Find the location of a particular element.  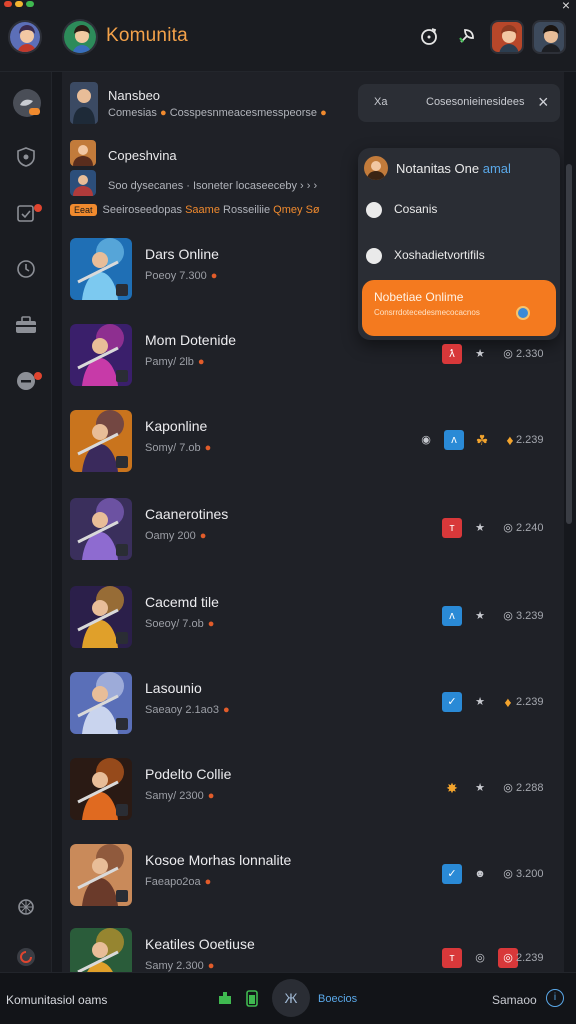

settings-icon is located at coordinates (26, 910).